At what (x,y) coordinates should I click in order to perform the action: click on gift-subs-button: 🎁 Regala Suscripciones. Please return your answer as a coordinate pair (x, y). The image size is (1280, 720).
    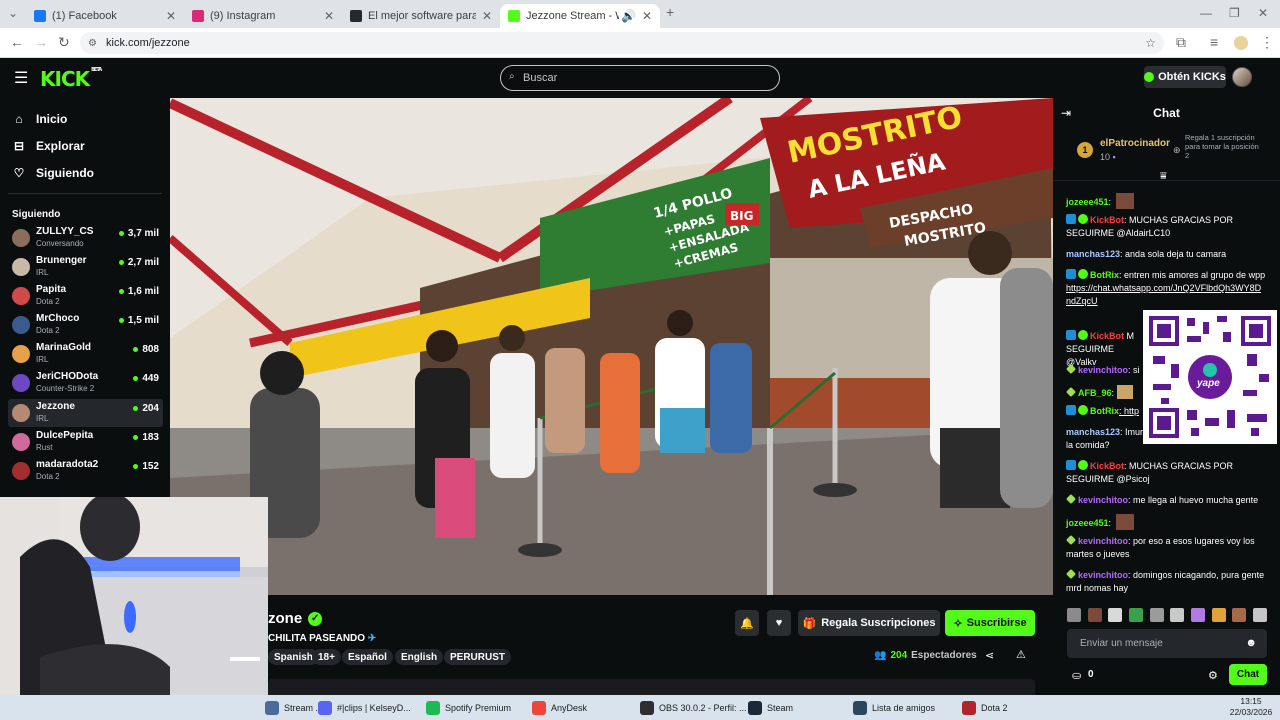
    Looking at the image, I should click on (869, 623).